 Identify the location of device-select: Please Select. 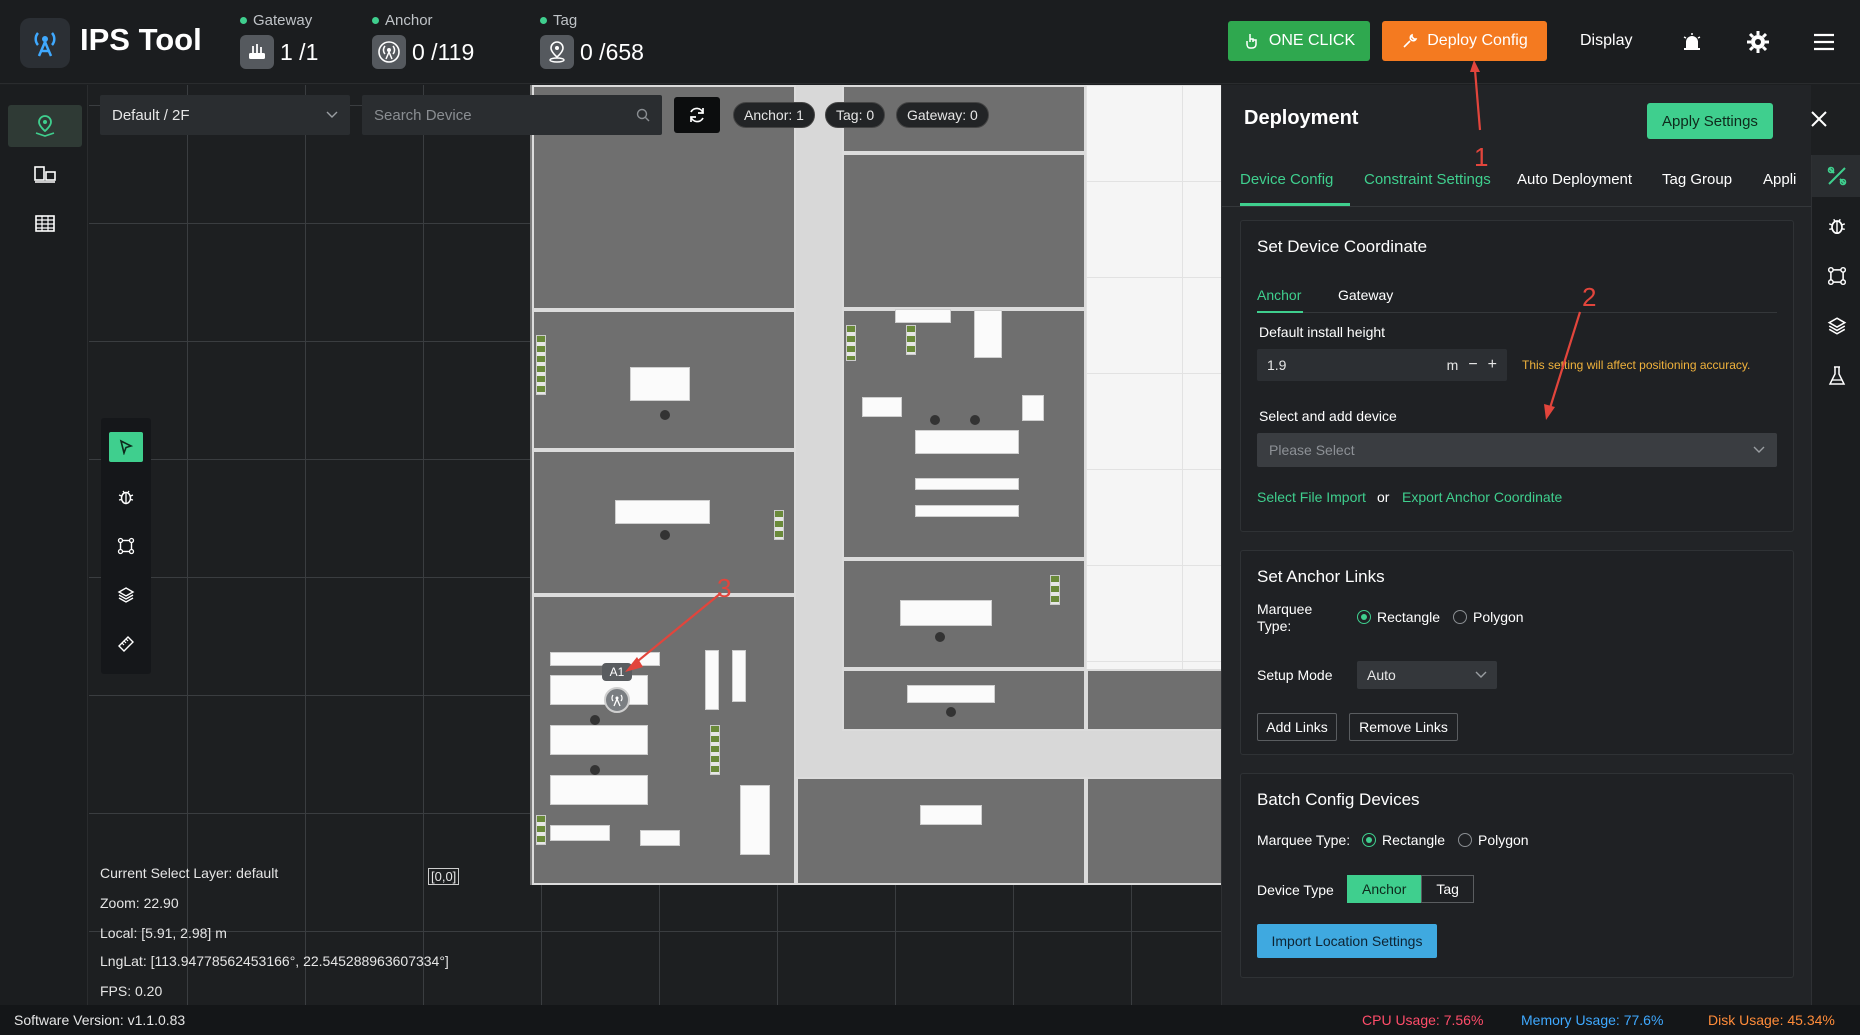
(1517, 450).